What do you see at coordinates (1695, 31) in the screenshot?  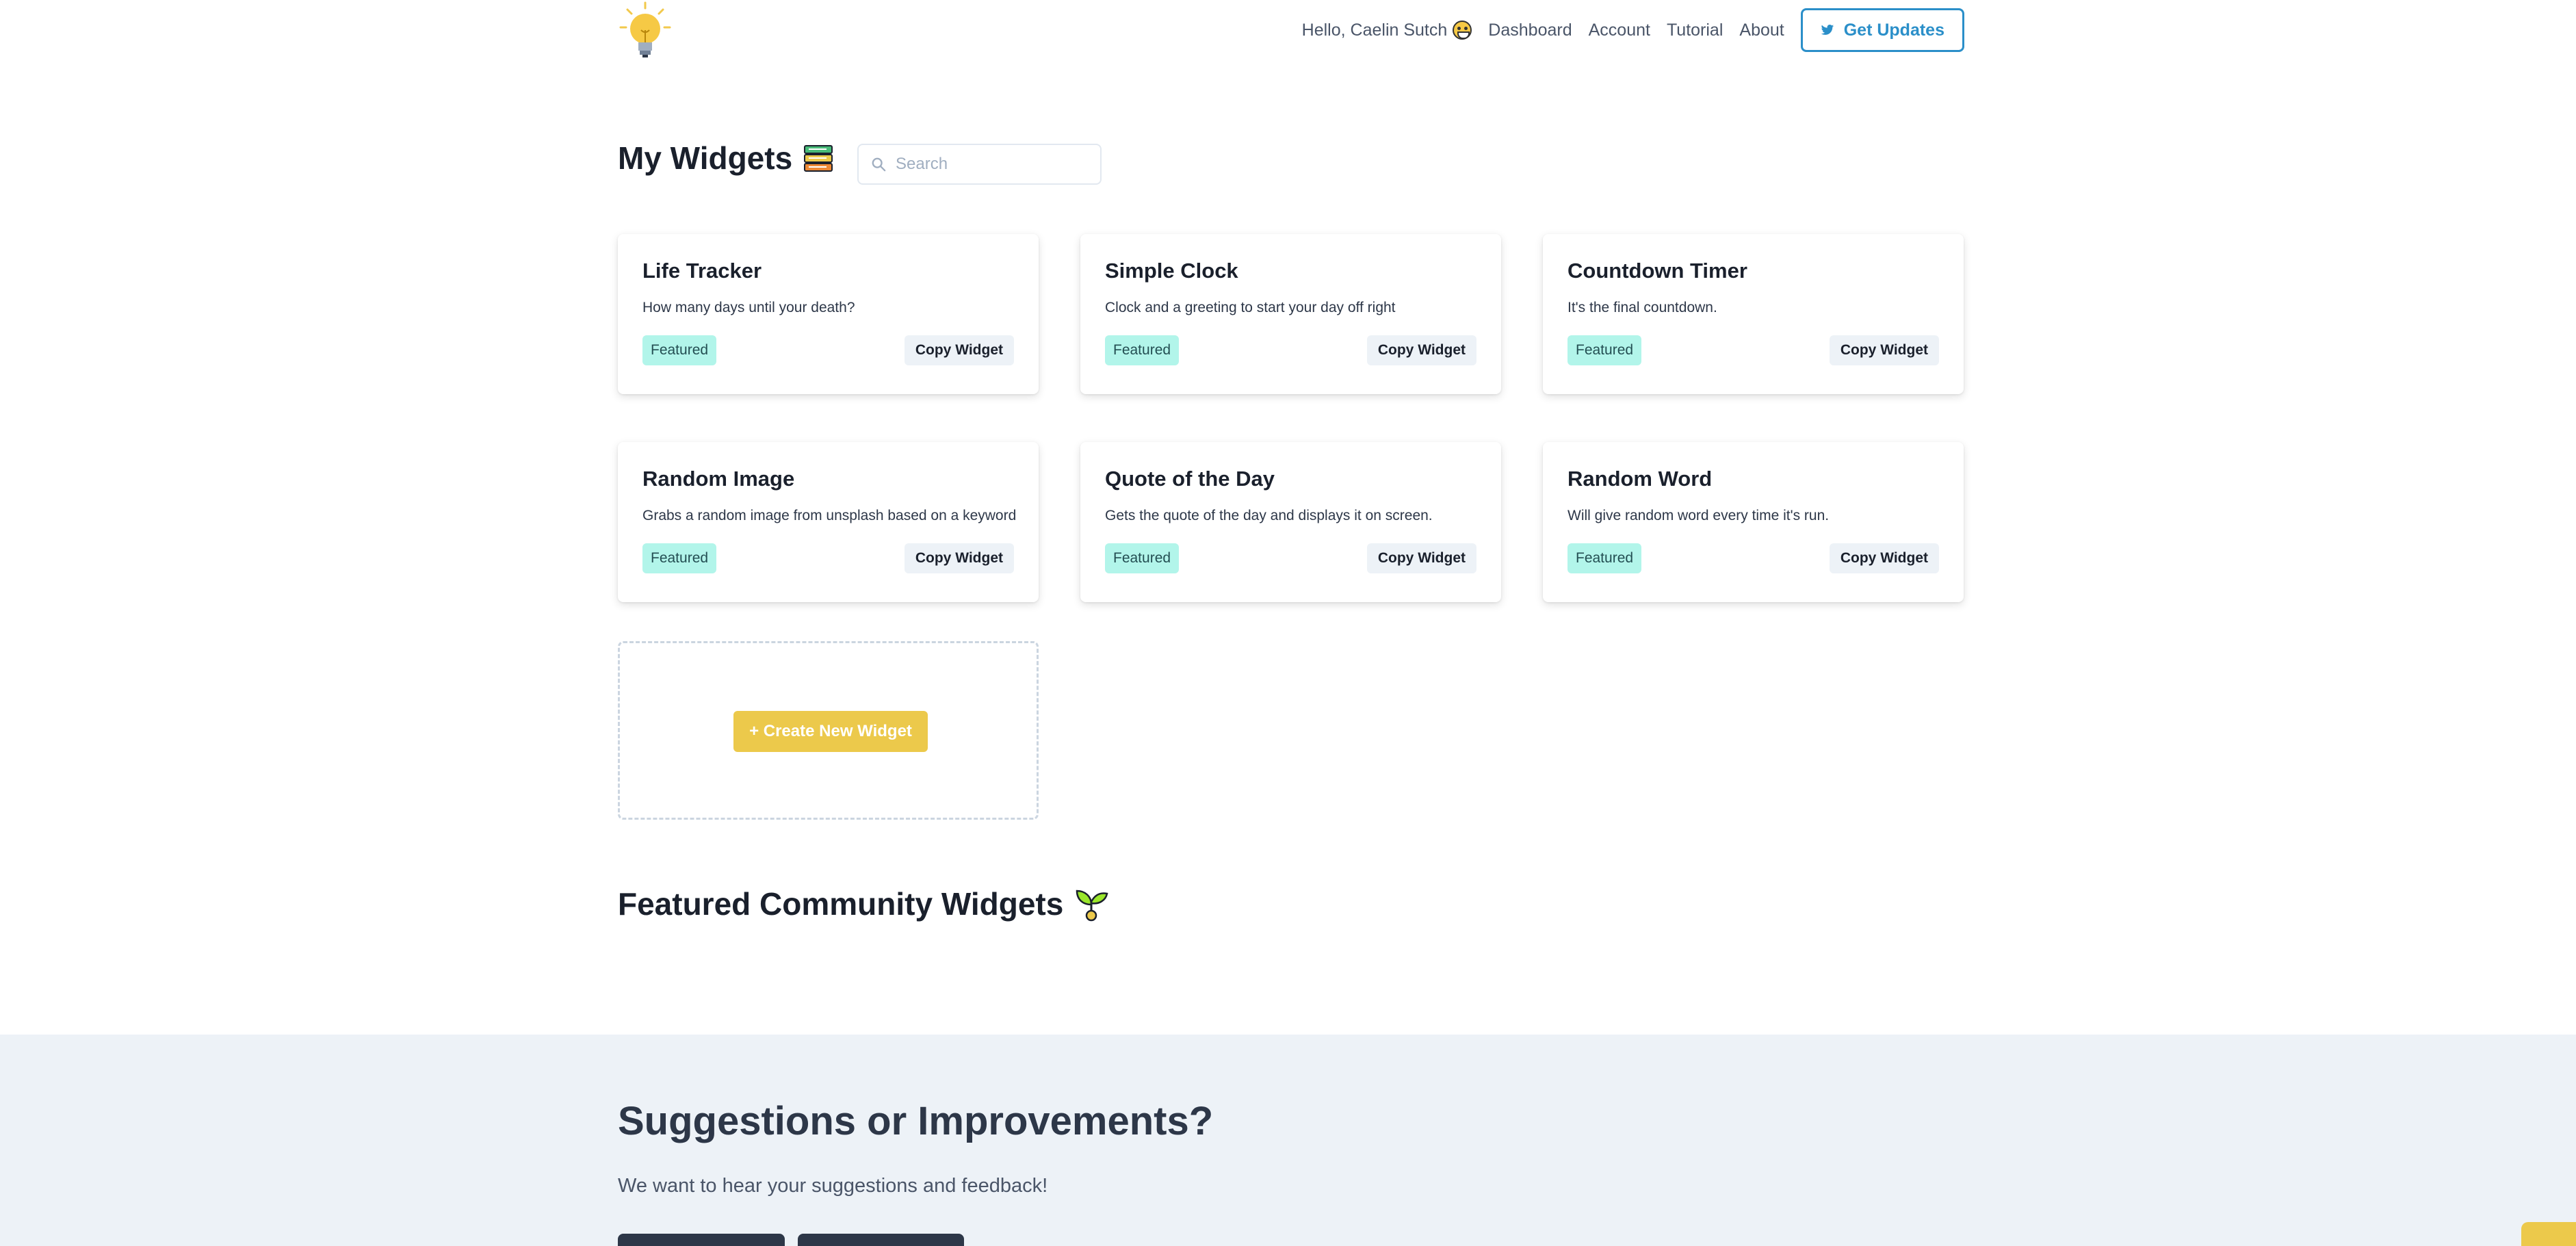 I see `nav-tutorial: Tutorial` at bounding box center [1695, 31].